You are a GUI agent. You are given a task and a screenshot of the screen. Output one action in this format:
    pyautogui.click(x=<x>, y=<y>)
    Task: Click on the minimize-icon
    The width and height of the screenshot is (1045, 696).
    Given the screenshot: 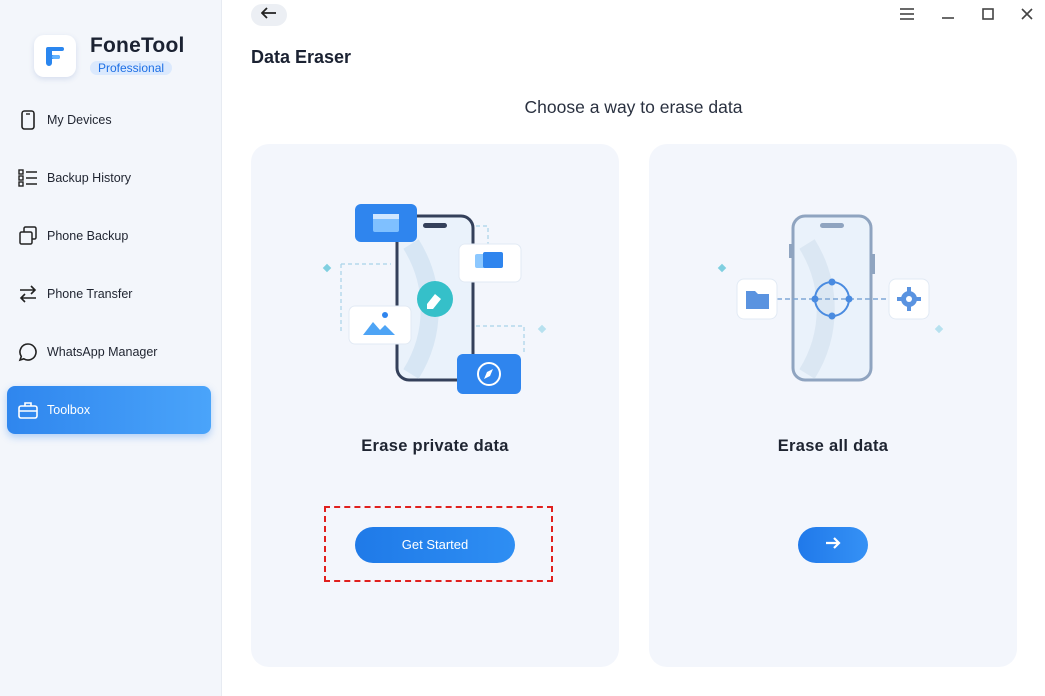 What is the action you would take?
    pyautogui.click(x=948, y=16)
    